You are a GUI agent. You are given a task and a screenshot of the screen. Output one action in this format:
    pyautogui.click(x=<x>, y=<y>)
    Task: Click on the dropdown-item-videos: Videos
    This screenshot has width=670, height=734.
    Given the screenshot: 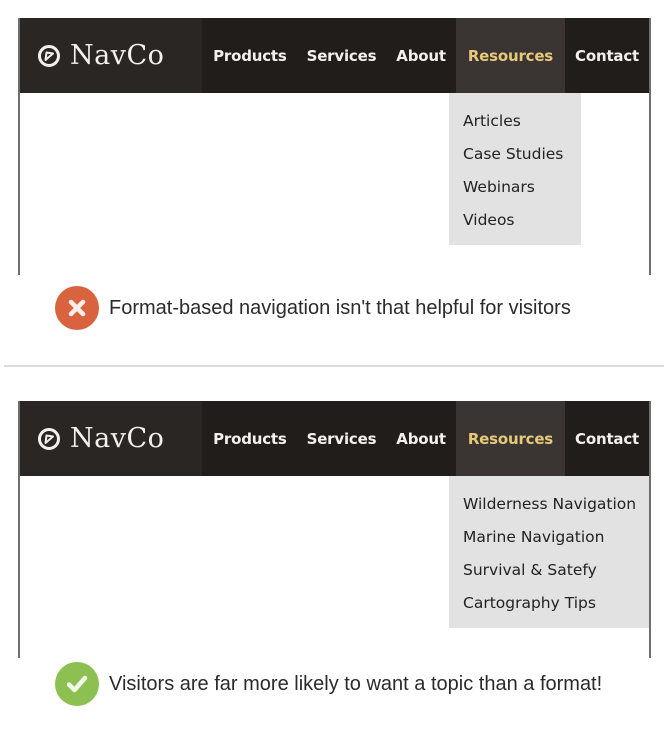 What is the action you would take?
    pyautogui.click(x=515, y=220)
    